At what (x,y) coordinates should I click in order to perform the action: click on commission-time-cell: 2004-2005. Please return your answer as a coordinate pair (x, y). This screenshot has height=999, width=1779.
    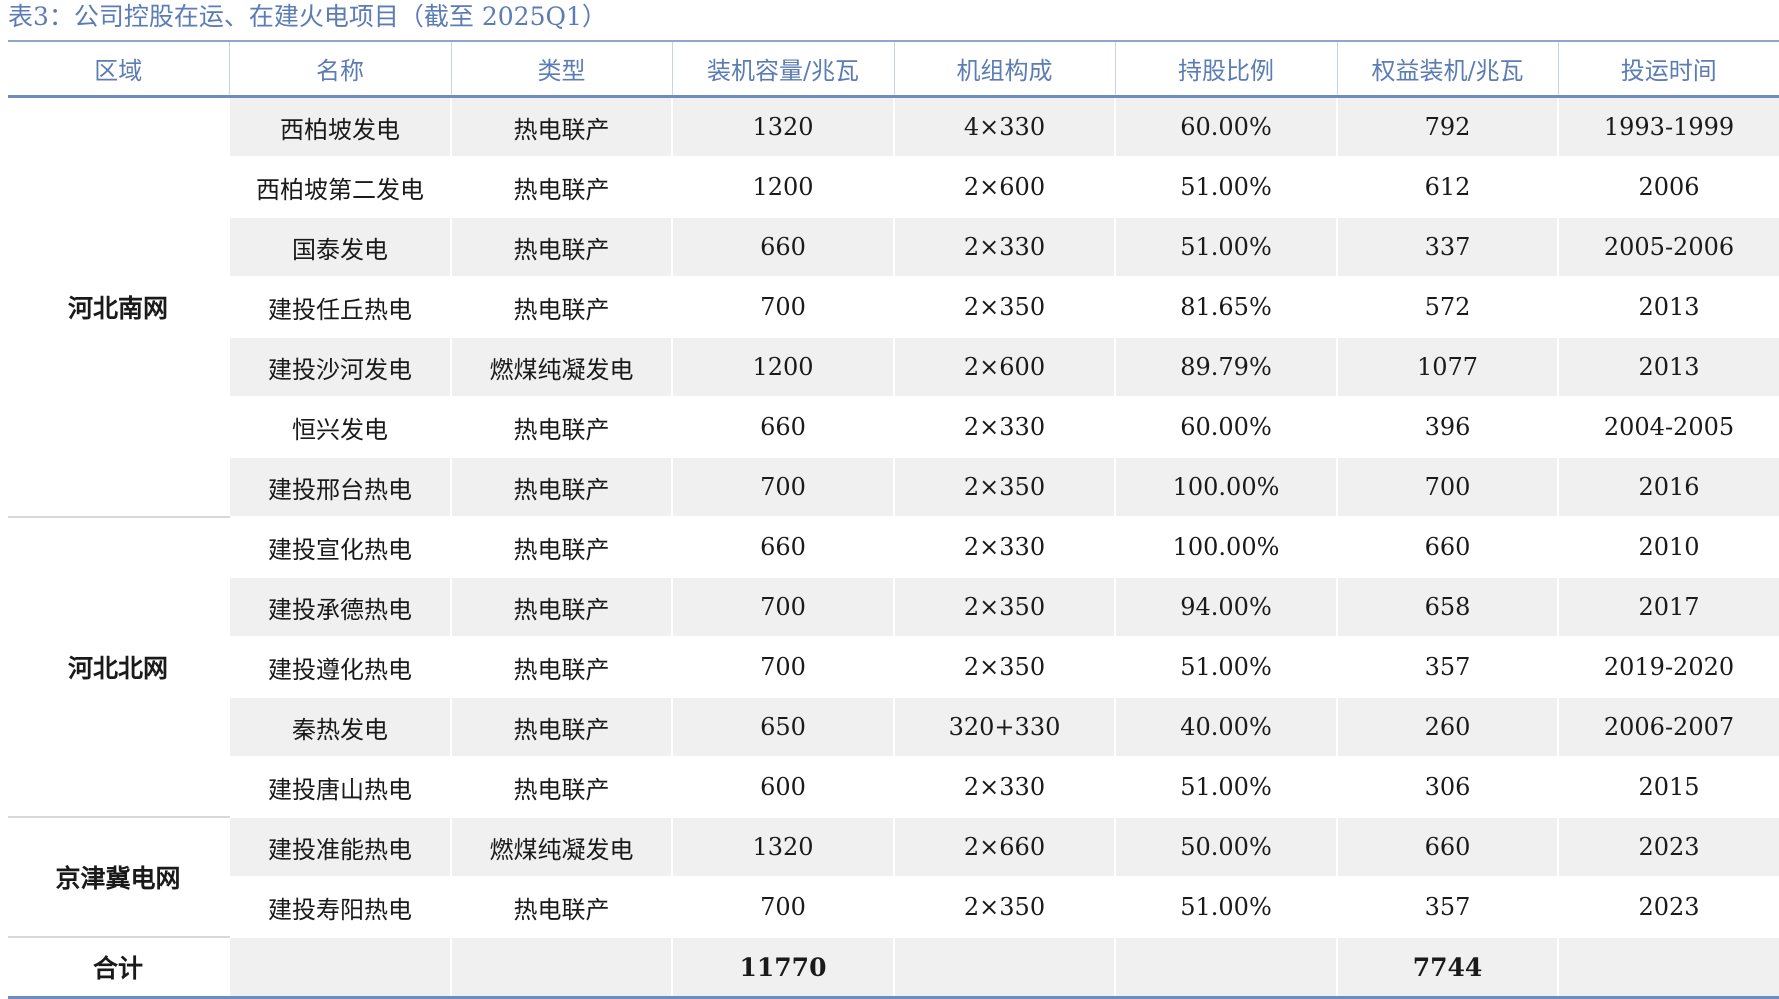
    Looking at the image, I should click on (1668, 427).